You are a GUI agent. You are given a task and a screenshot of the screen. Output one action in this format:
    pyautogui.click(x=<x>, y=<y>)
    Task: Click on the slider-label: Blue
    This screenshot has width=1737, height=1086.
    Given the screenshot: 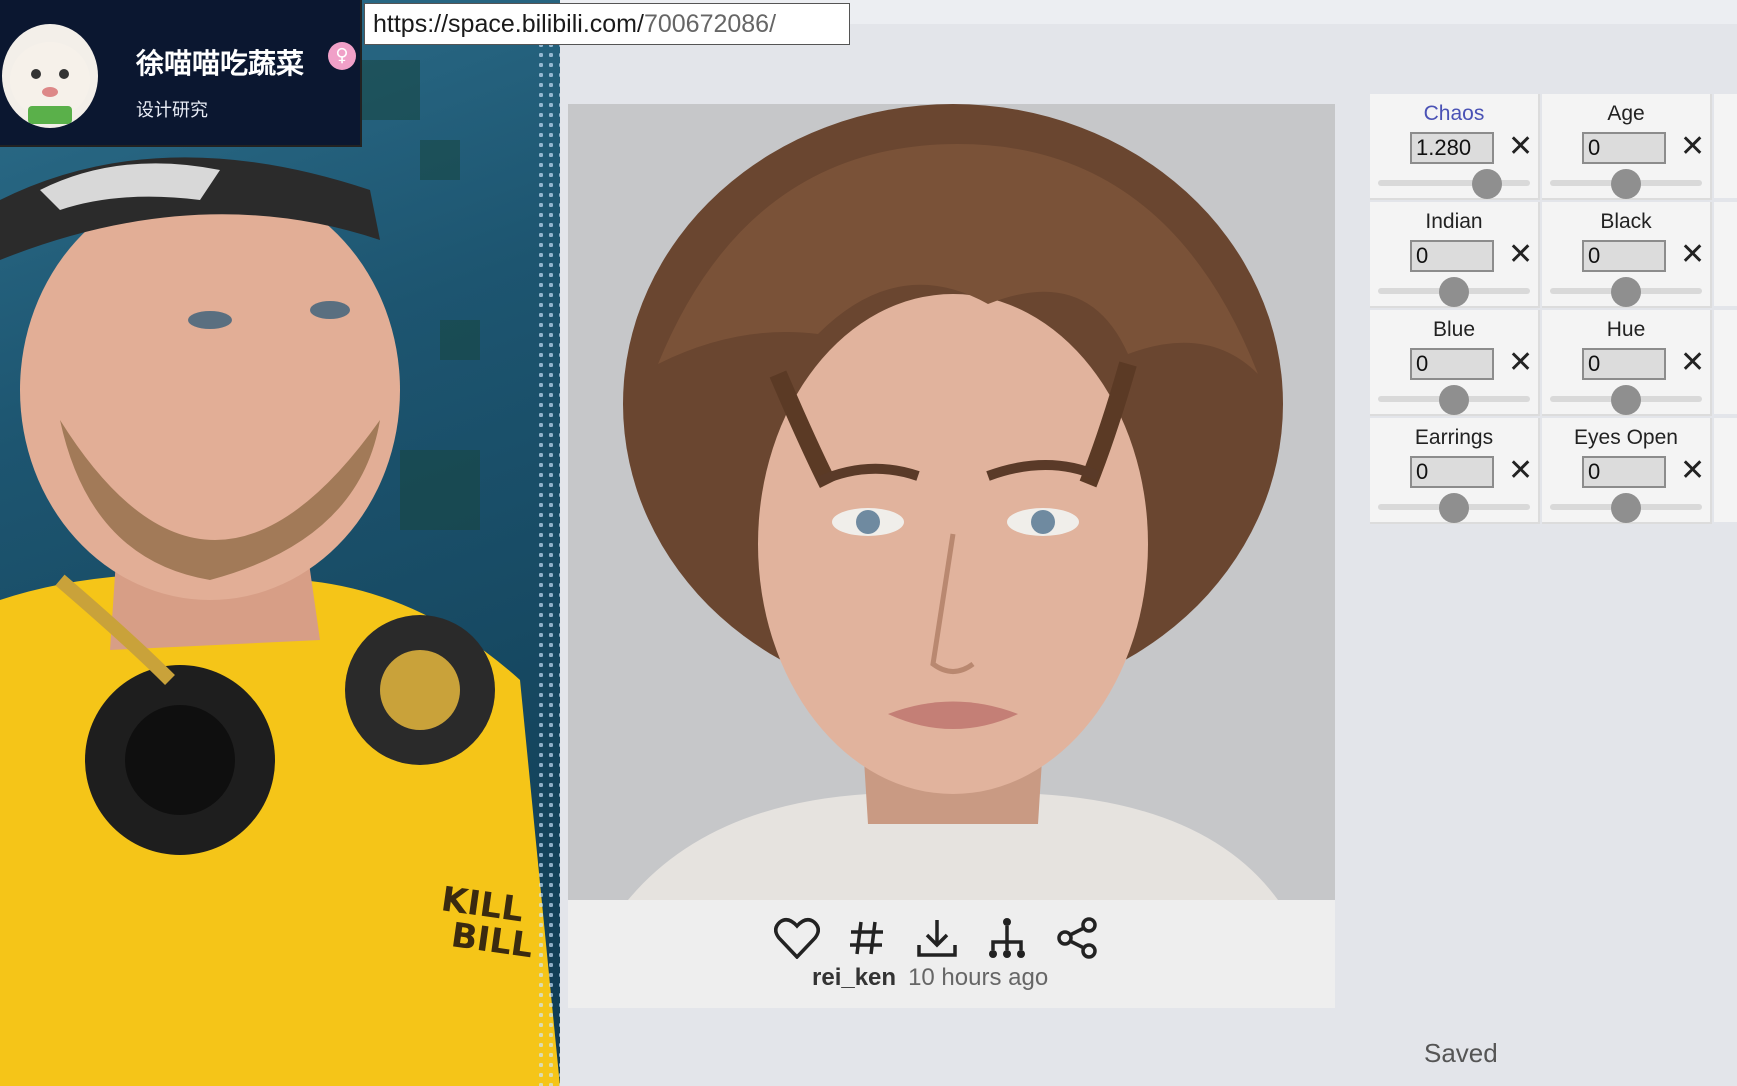 What is the action you would take?
    pyautogui.click(x=1454, y=329)
    